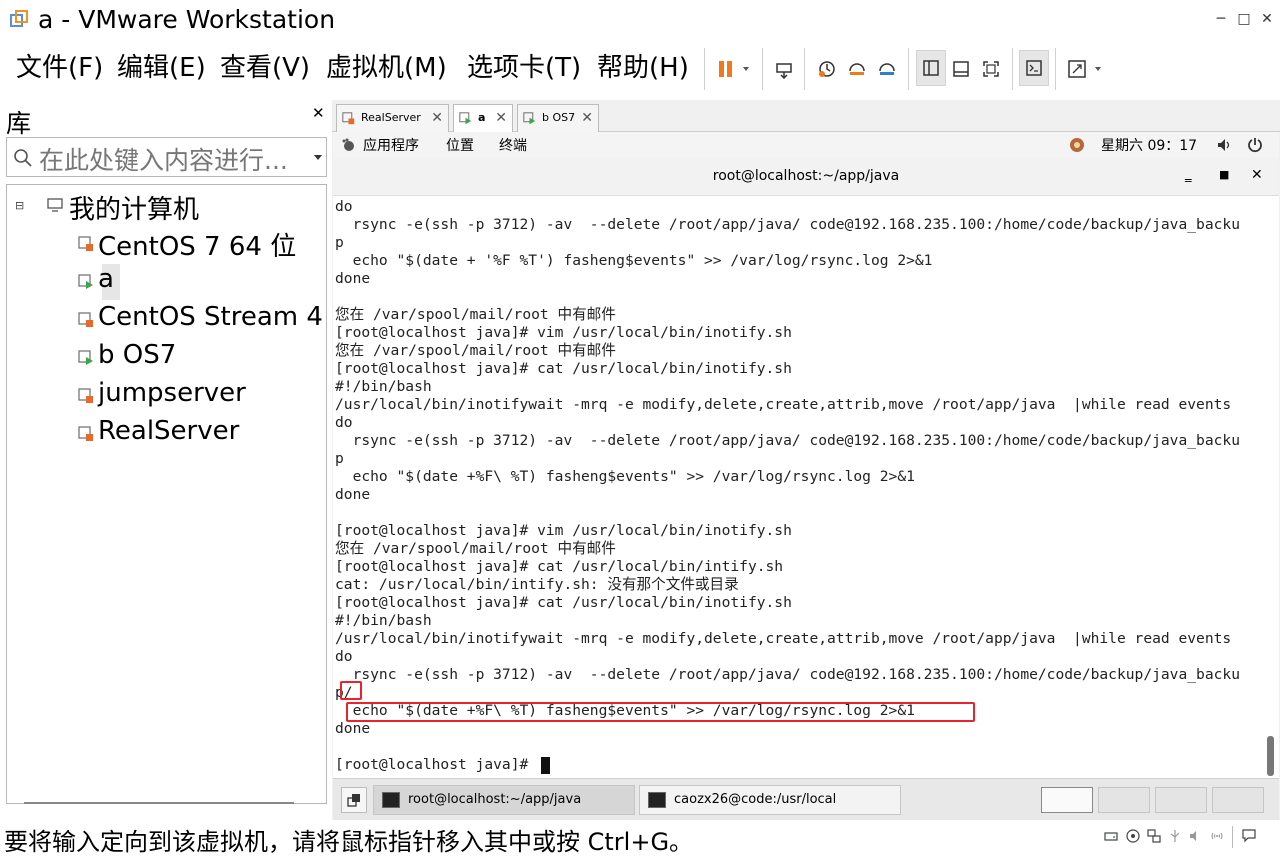 The image size is (1280, 857). Describe the element at coordinates (770, 800) in the screenshot. I see `taskbar-item-terminal-code: caozx26@code:/usr/local` at that location.